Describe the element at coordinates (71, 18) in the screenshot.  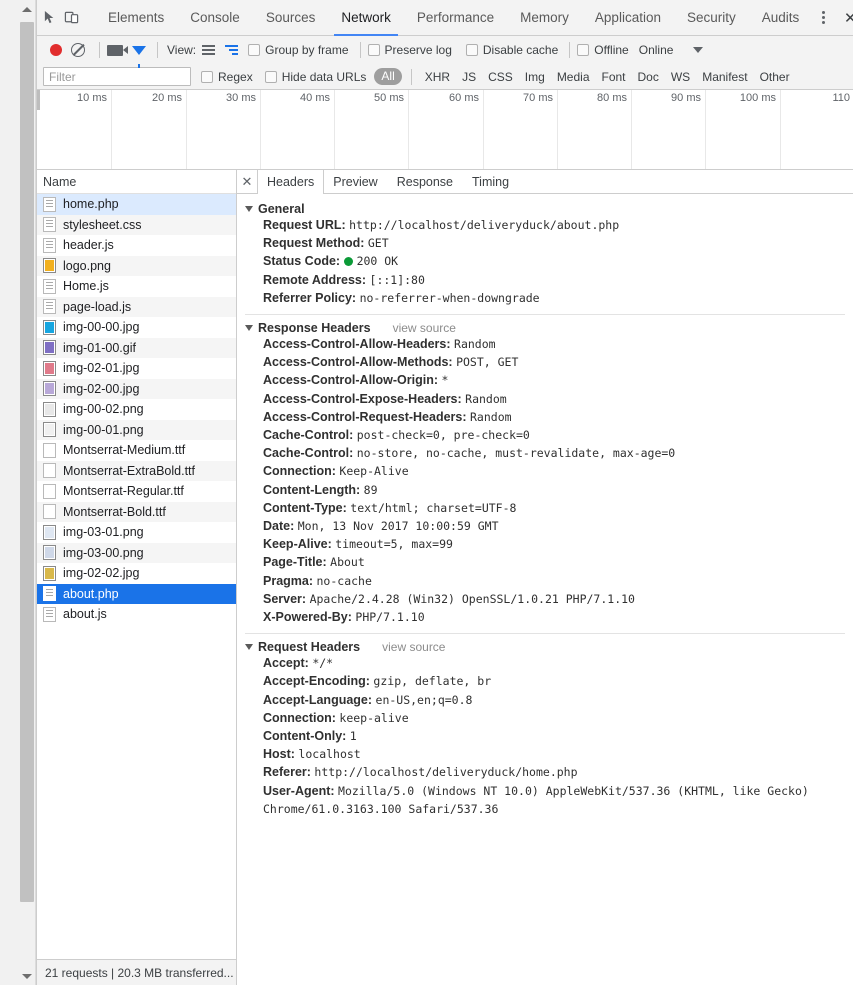
I see `device-toolbar-icon` at that location.